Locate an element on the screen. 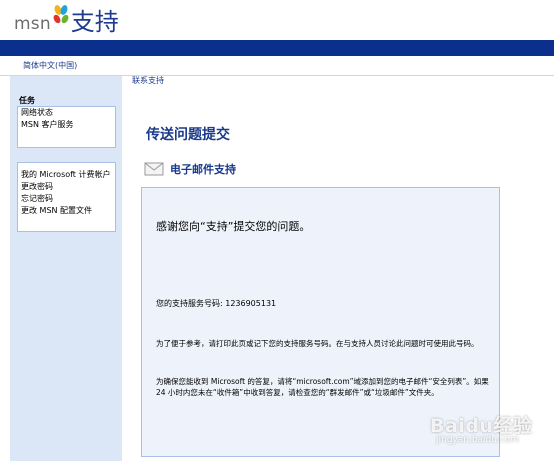 This screenshot has height=461, width=554. site-header: msn 支持 is located at coordinates (277, 20).